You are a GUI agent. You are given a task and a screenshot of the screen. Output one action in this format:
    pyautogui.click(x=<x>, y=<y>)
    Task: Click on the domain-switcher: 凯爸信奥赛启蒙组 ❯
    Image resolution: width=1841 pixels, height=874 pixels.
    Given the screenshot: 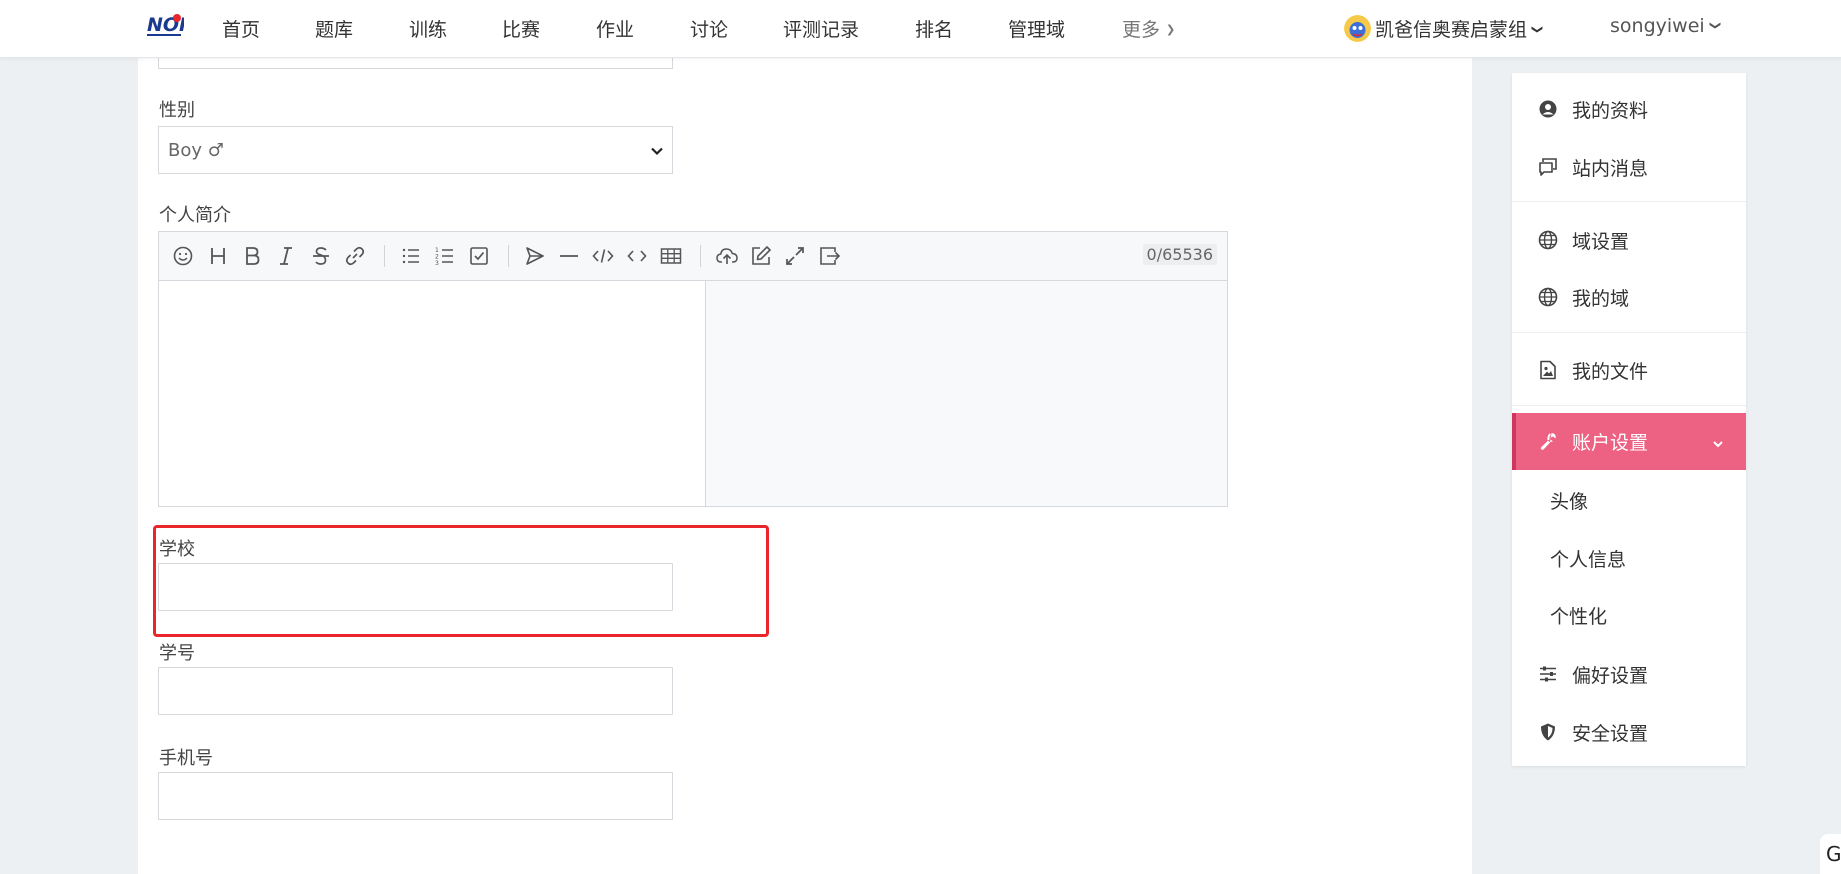 What is the action you would take?
    pyautogui.click(x=1444, y=28)
    